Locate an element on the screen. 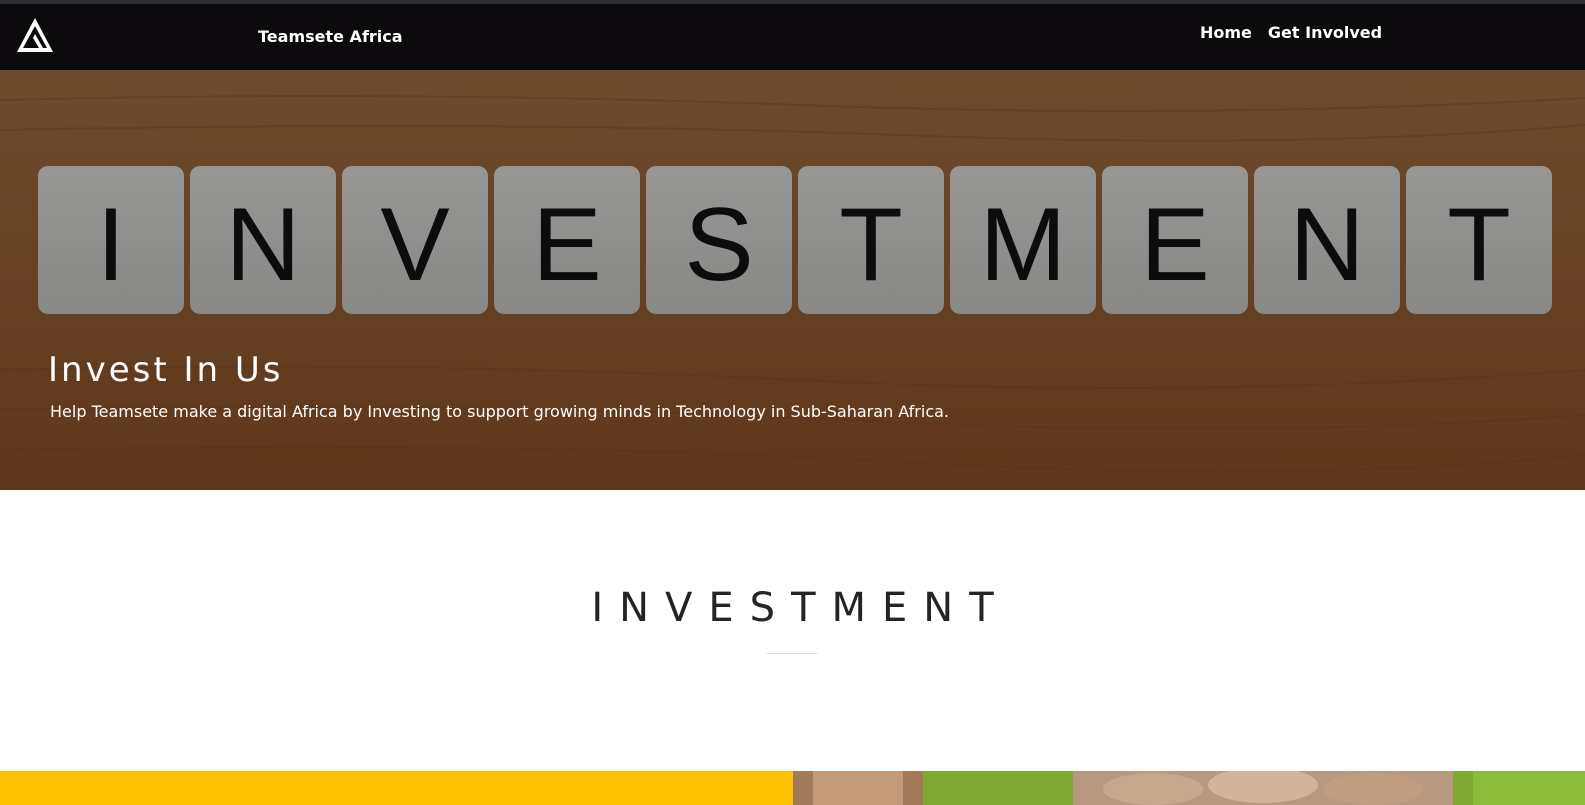  brand-link: Teamsete Africa is located at coordinates (330, 36).